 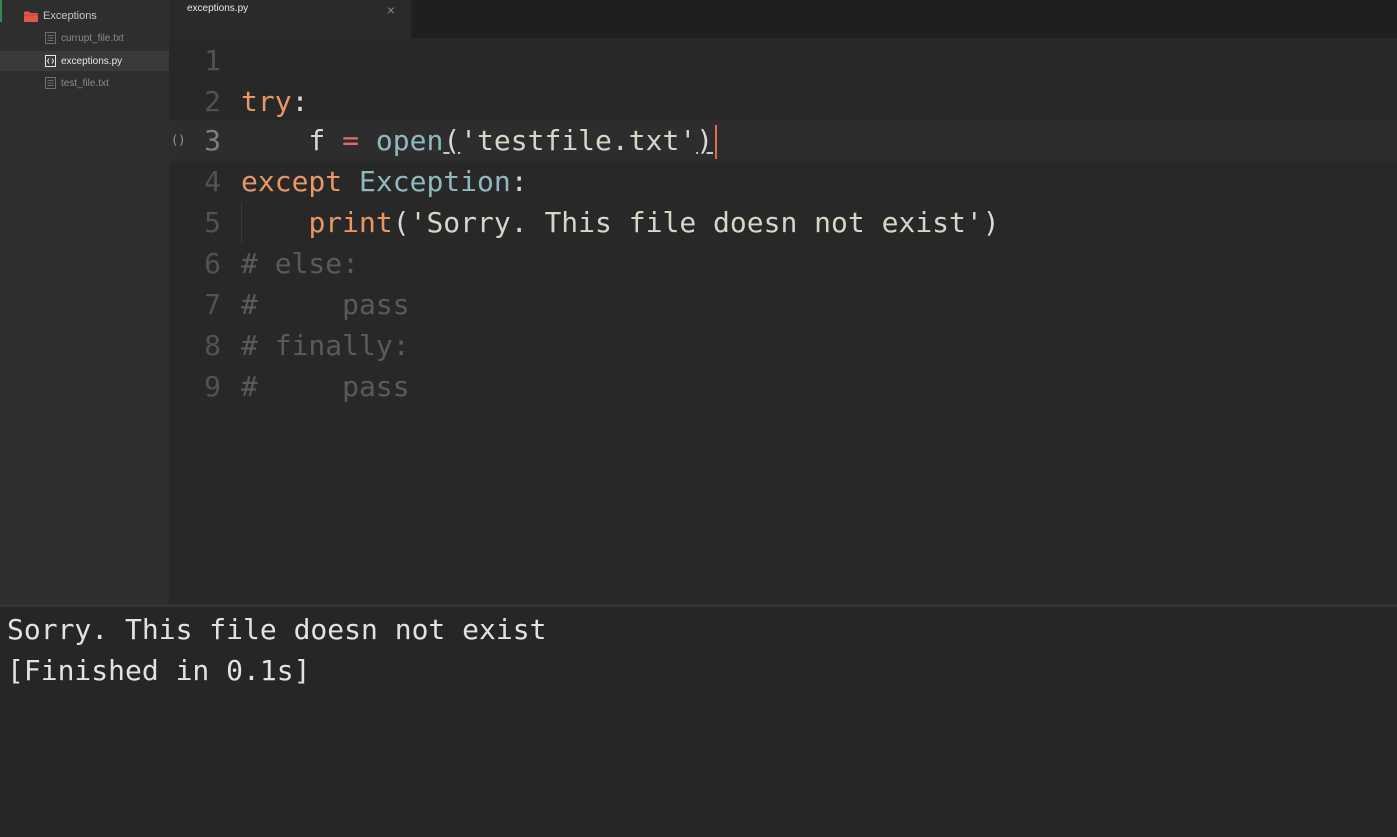 What do you see at coordinates (212, 263) in the screenshot?
I see `line-number: 6` at bounding box center [212, 263].